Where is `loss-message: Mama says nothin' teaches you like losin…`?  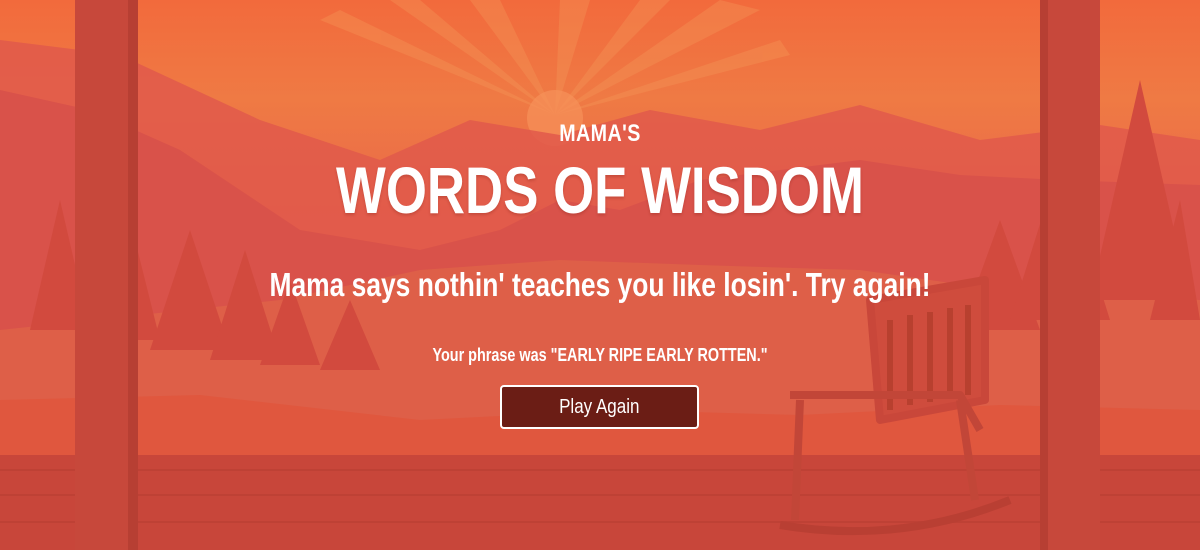
loss-message: Mama says nothin' teaches you like losin… is located at coordinates (600, 284).